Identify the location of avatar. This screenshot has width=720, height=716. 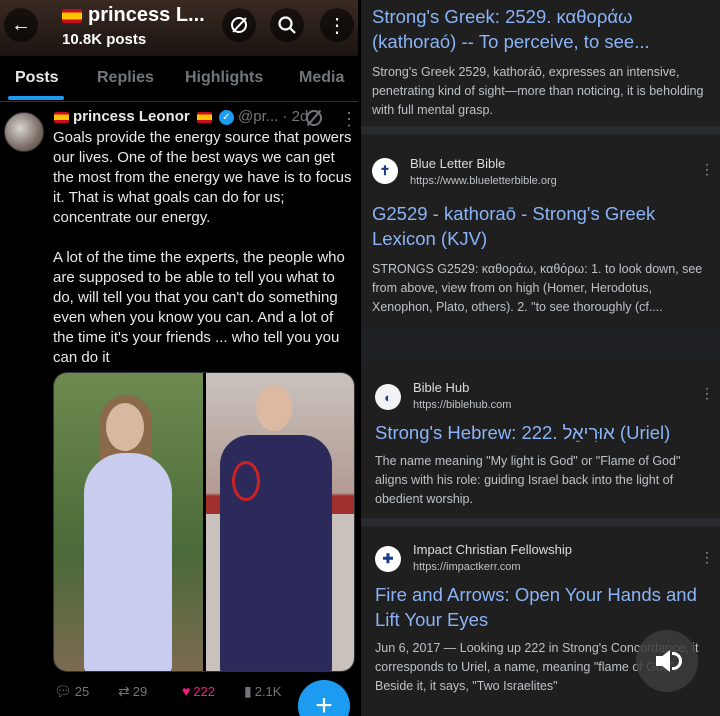
(24, 132).